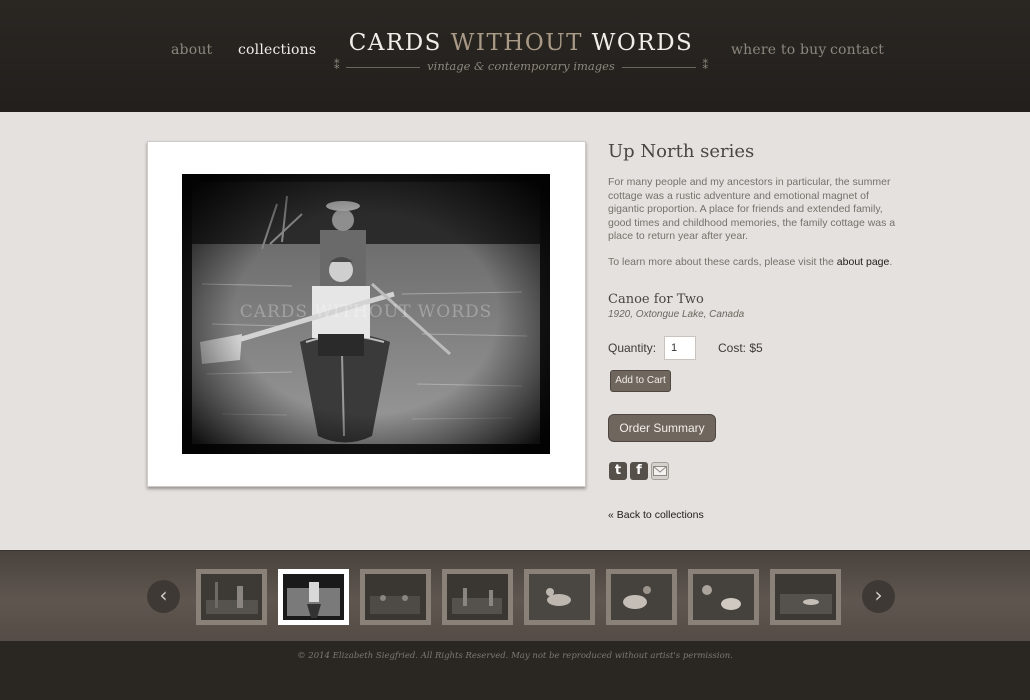 The image size is (1030, 700). Describe the element at coordinates (277, 50) in the screenshot. I see `nav-collections: collections` at that location.